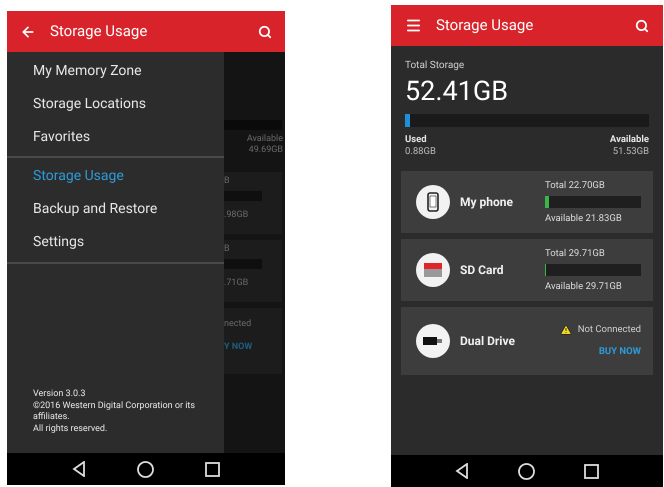 This screenshot has height=487, width=664. Describe the element at coordinates (70, 429) in the screenshot. I see `footer-text: All rights reserved.` at that location.